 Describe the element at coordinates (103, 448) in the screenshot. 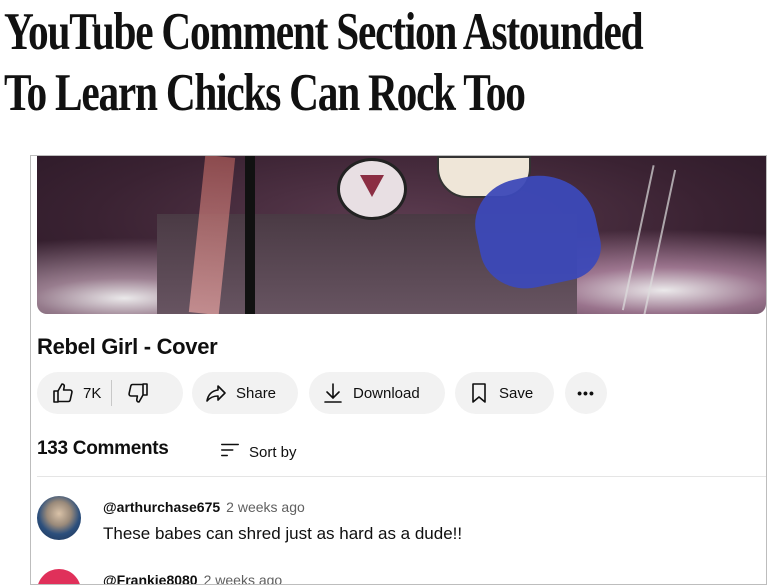

I see `comments-count: 133 Comments` at that location.